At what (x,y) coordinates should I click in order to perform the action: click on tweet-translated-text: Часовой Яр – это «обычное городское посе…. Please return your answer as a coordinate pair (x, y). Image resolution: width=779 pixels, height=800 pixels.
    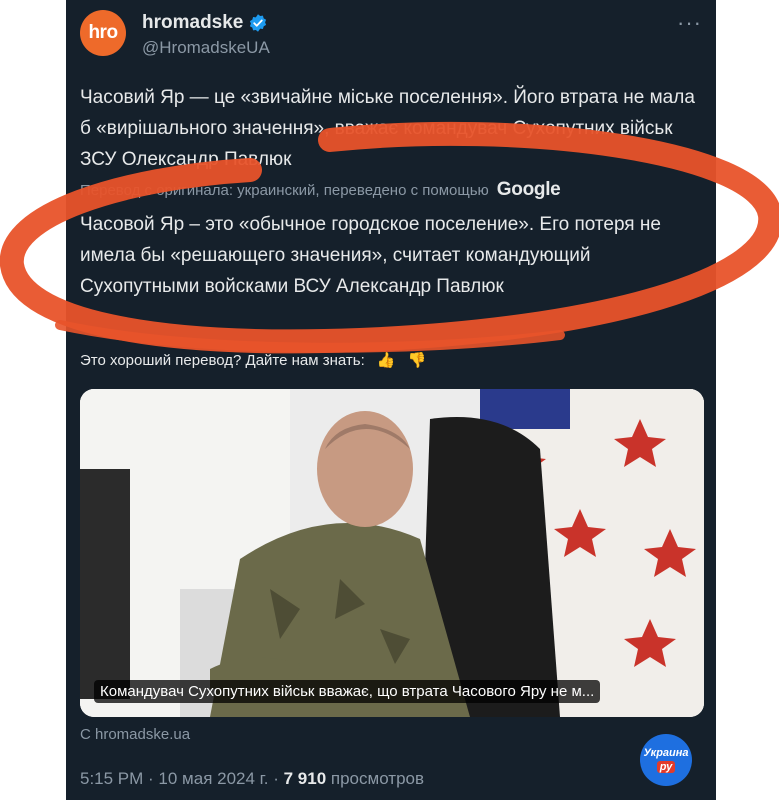
    Looking at the image, I should click on (370, 255).